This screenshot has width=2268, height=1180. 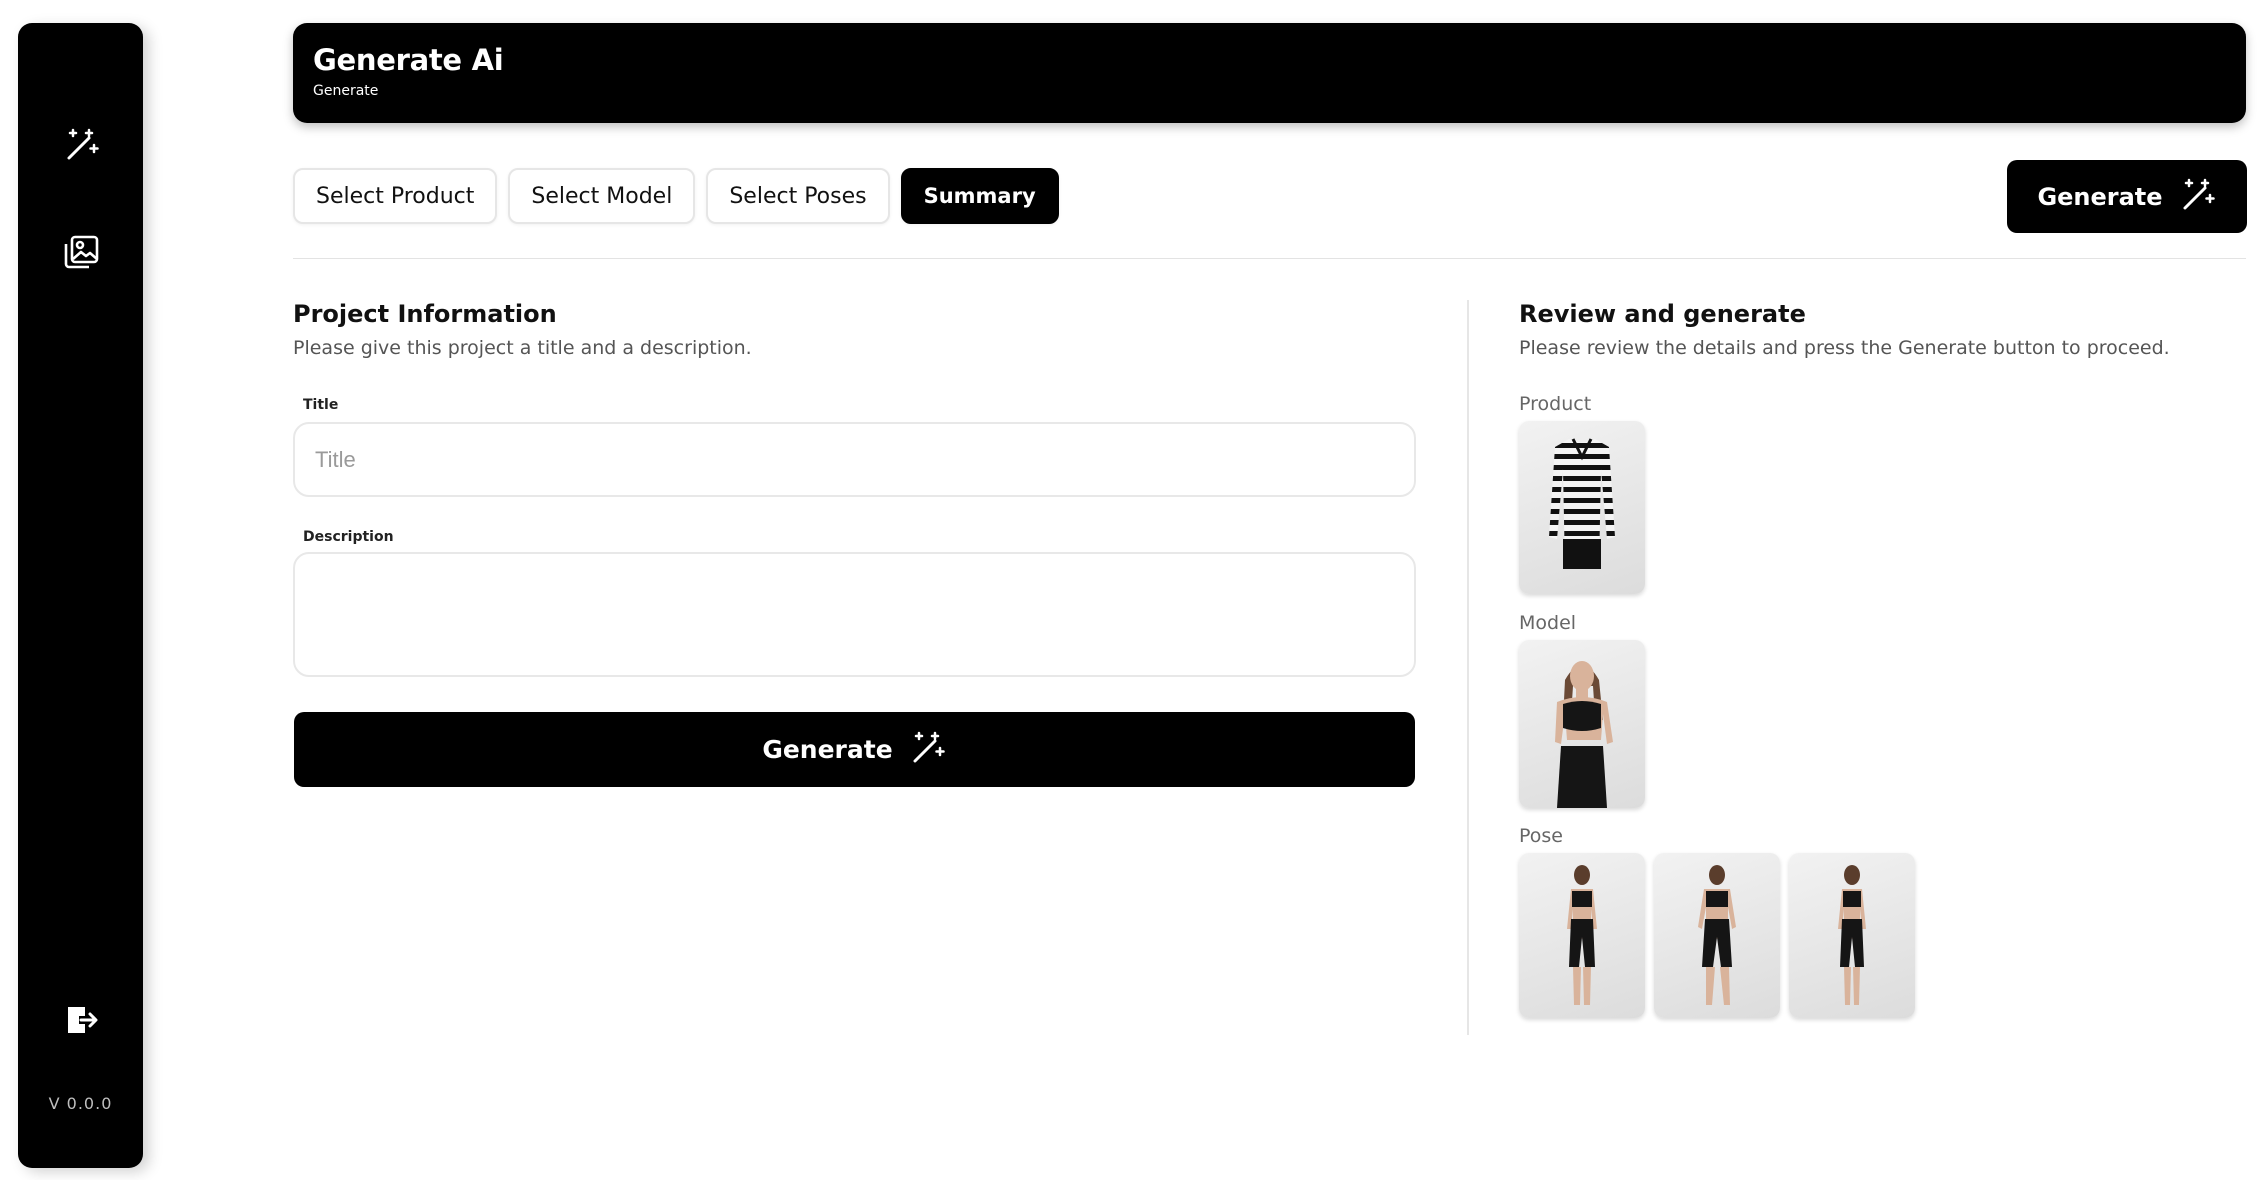 What do you see at coordinates (80, 595) in the screenshot?
I see `sidebar: V 0.0.0` at bounding box center [80, 595].